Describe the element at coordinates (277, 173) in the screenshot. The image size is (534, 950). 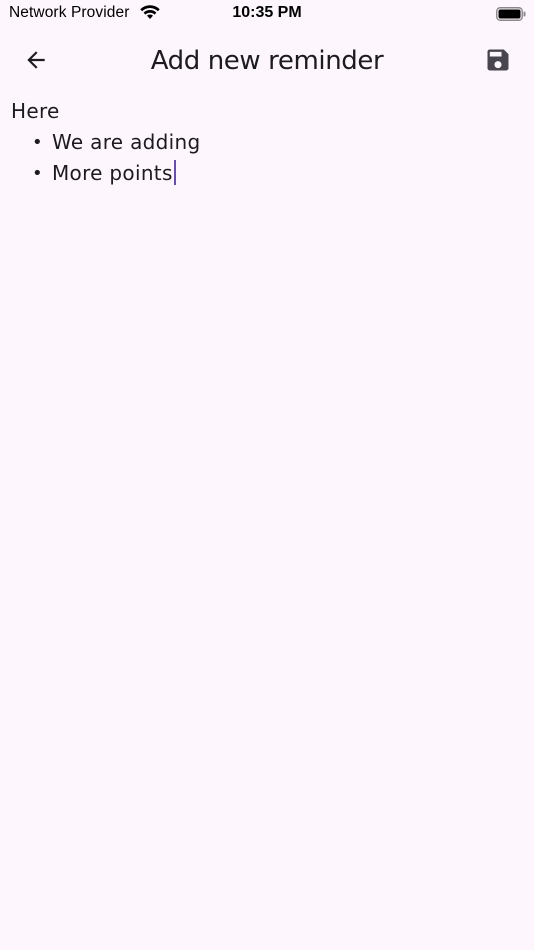
I see `list-item: • More points` at that location.